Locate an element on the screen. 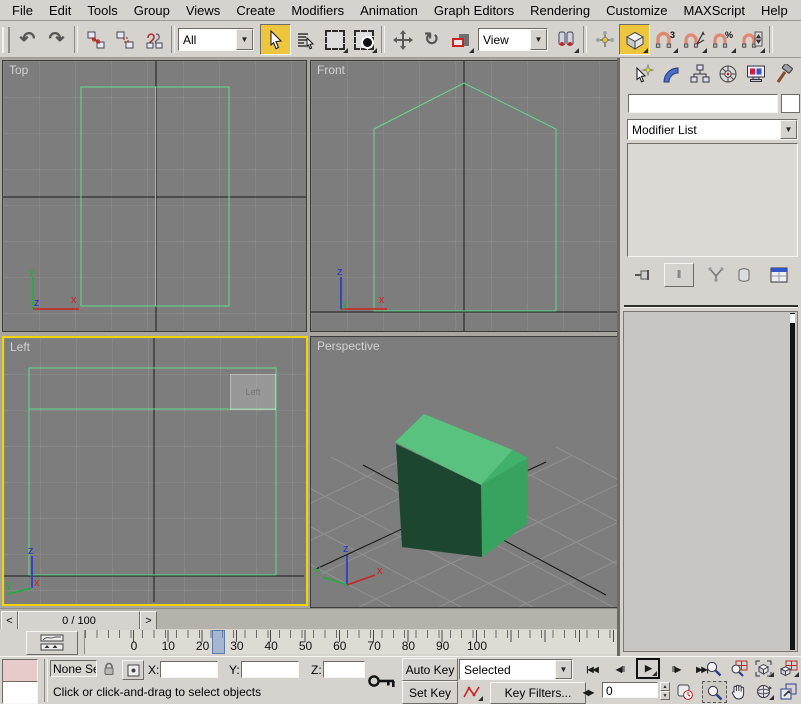  tab-motion is located at coordinates (728, 74).